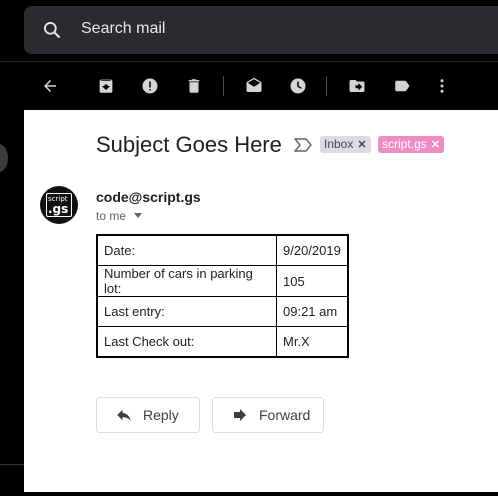 The height and width of the screenshot is (496, 498). I want to click on forward-label: Forward, so click(285, 415).